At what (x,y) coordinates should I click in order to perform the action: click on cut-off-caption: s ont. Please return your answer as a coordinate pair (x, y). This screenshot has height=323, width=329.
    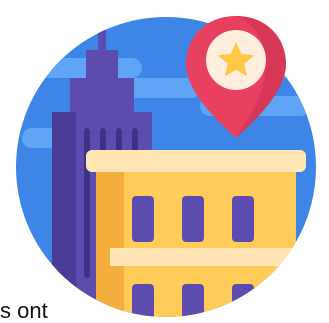
    Looking at the image, I should click on (24, 310).